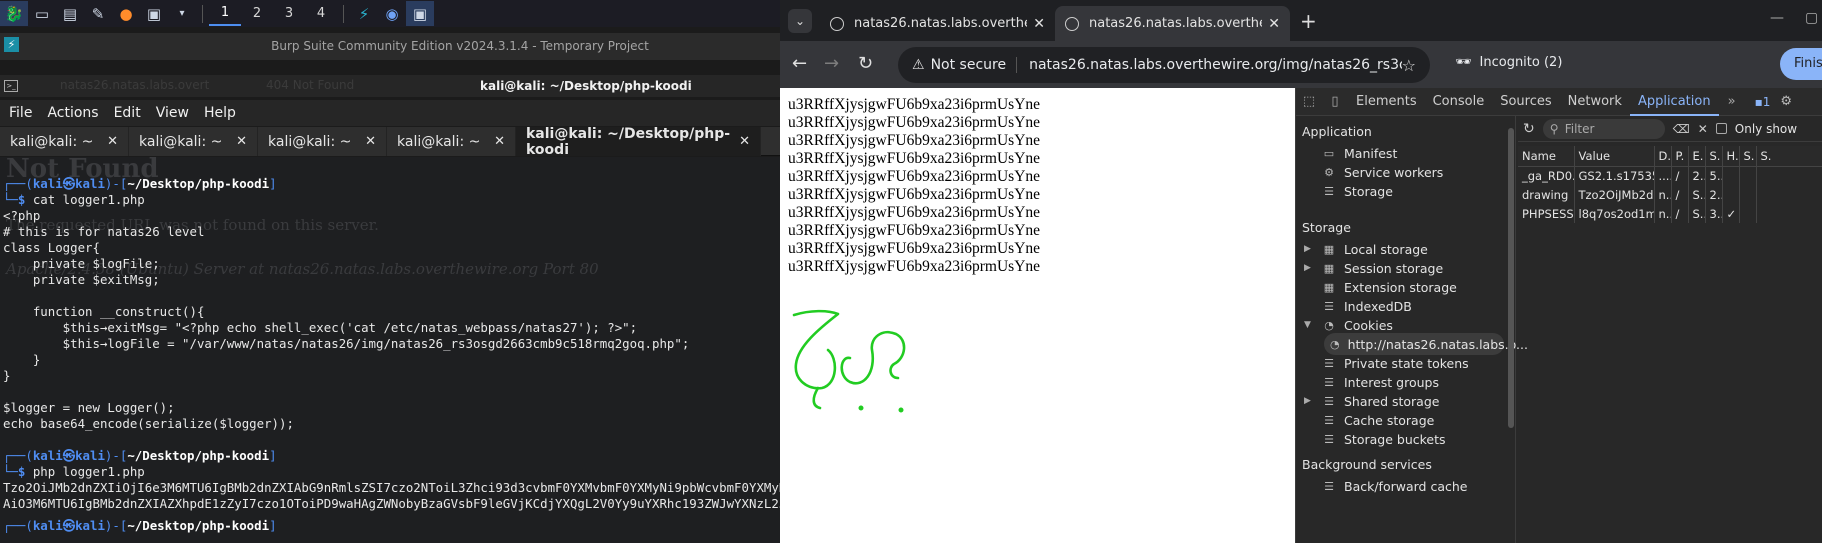  Describe the element at coordinates (1801, 64) in the screenshot. I see `finish-button: Finish up` at that location.